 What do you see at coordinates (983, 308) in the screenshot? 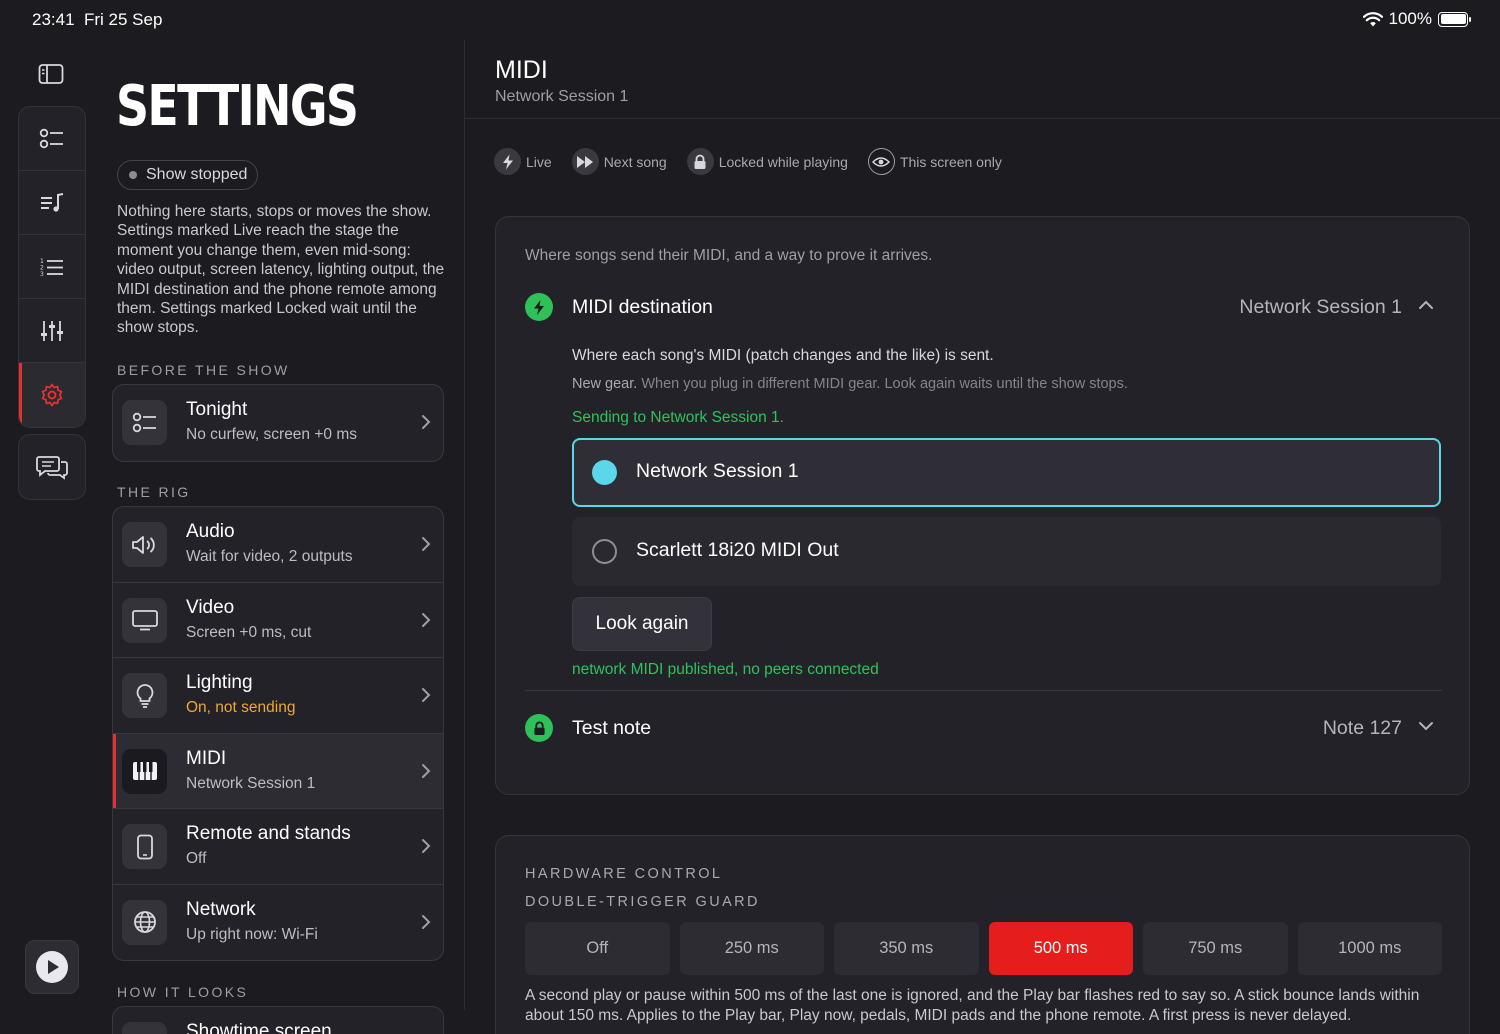
I see `midi-destination-header: MIDI destination Network Session 1` at bounding box center [983, 308].